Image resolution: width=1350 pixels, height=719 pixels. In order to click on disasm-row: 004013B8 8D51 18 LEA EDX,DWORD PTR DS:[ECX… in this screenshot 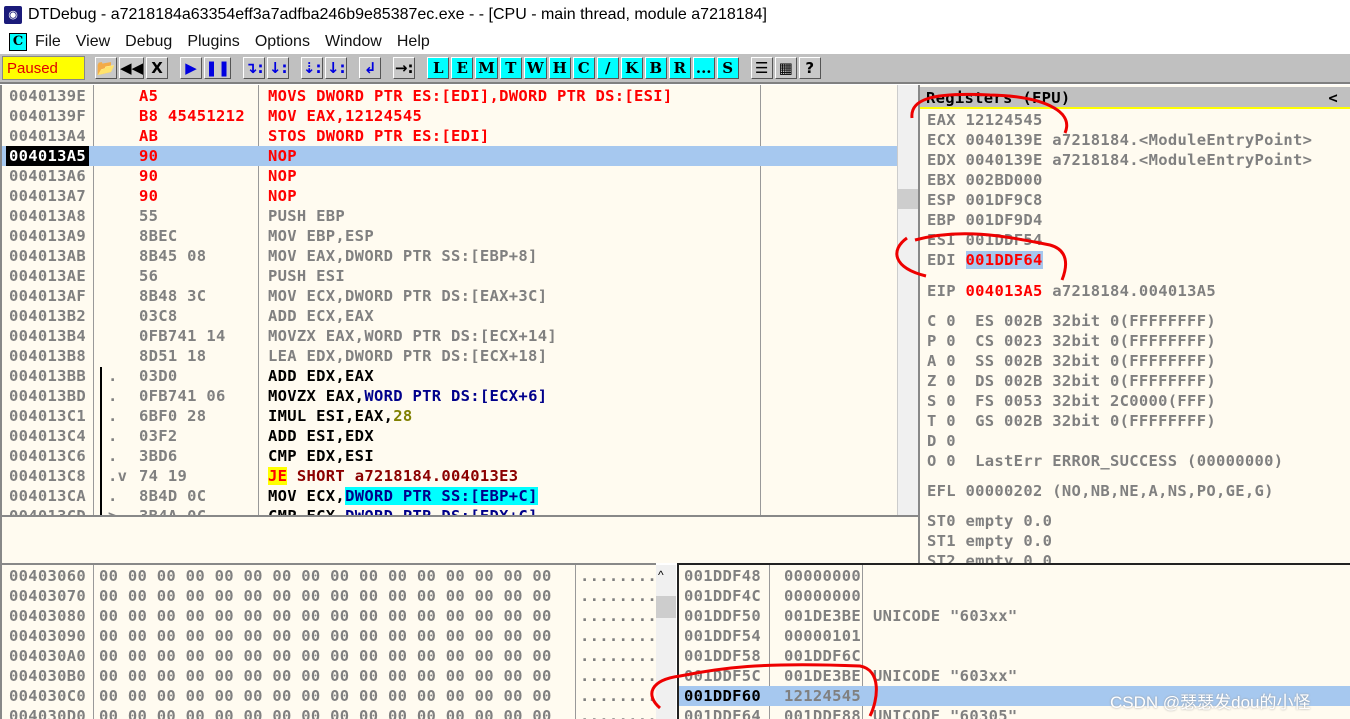, I will do `click(449, 356)`.